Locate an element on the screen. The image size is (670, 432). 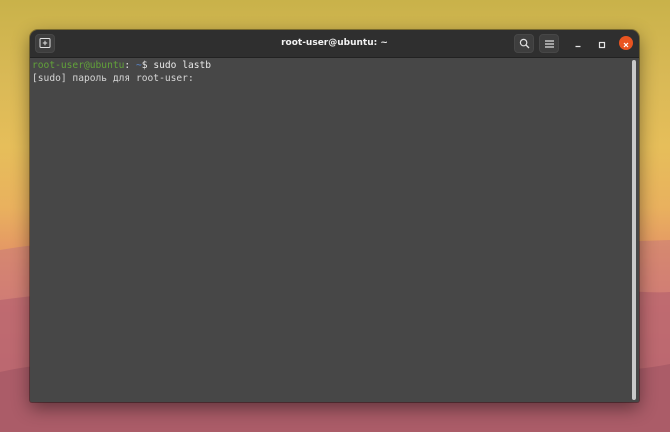
command-text: sudo lastb is located at coordinates (182, 65).